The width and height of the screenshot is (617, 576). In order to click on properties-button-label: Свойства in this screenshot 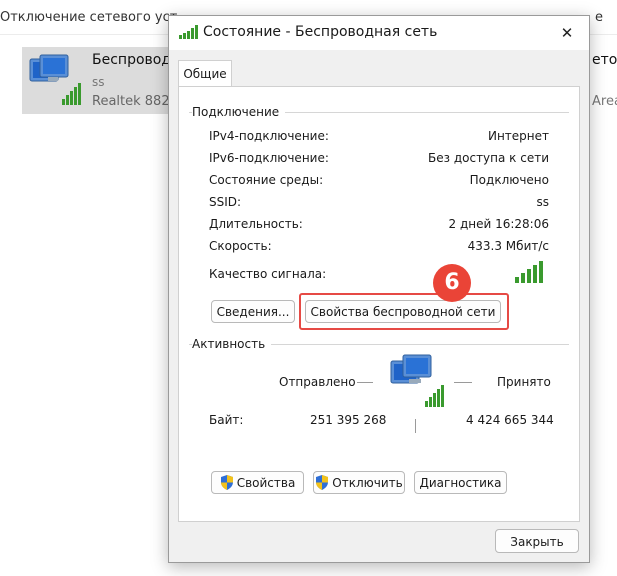, I will do `click(266, 483)`.